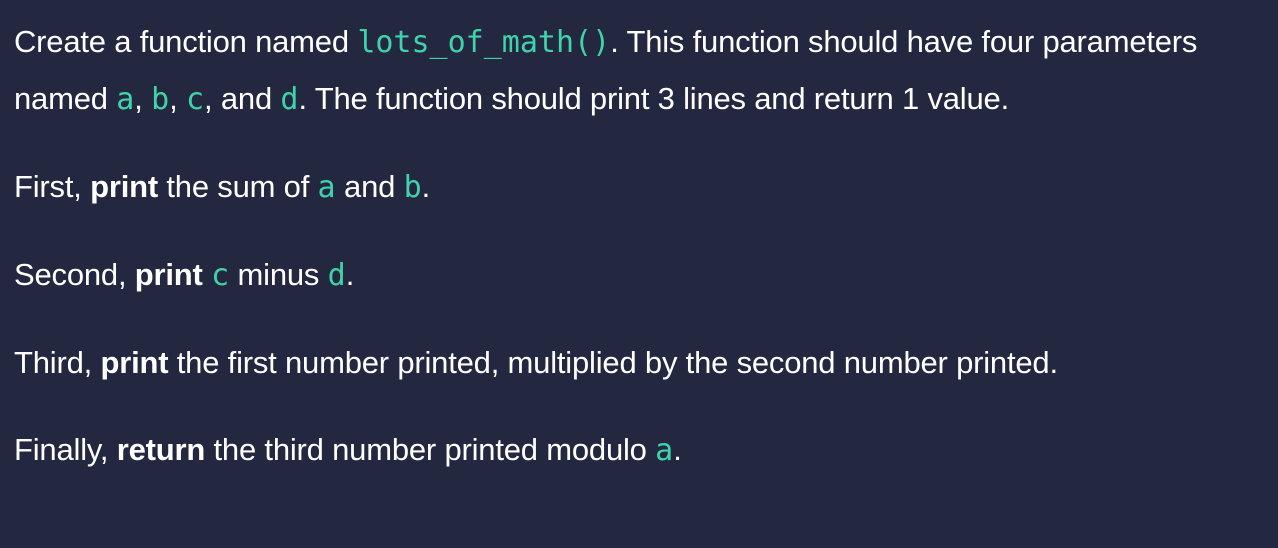  Describe the element at coordinates (207, 274) in the screenshot. I see `step-text` at that location.